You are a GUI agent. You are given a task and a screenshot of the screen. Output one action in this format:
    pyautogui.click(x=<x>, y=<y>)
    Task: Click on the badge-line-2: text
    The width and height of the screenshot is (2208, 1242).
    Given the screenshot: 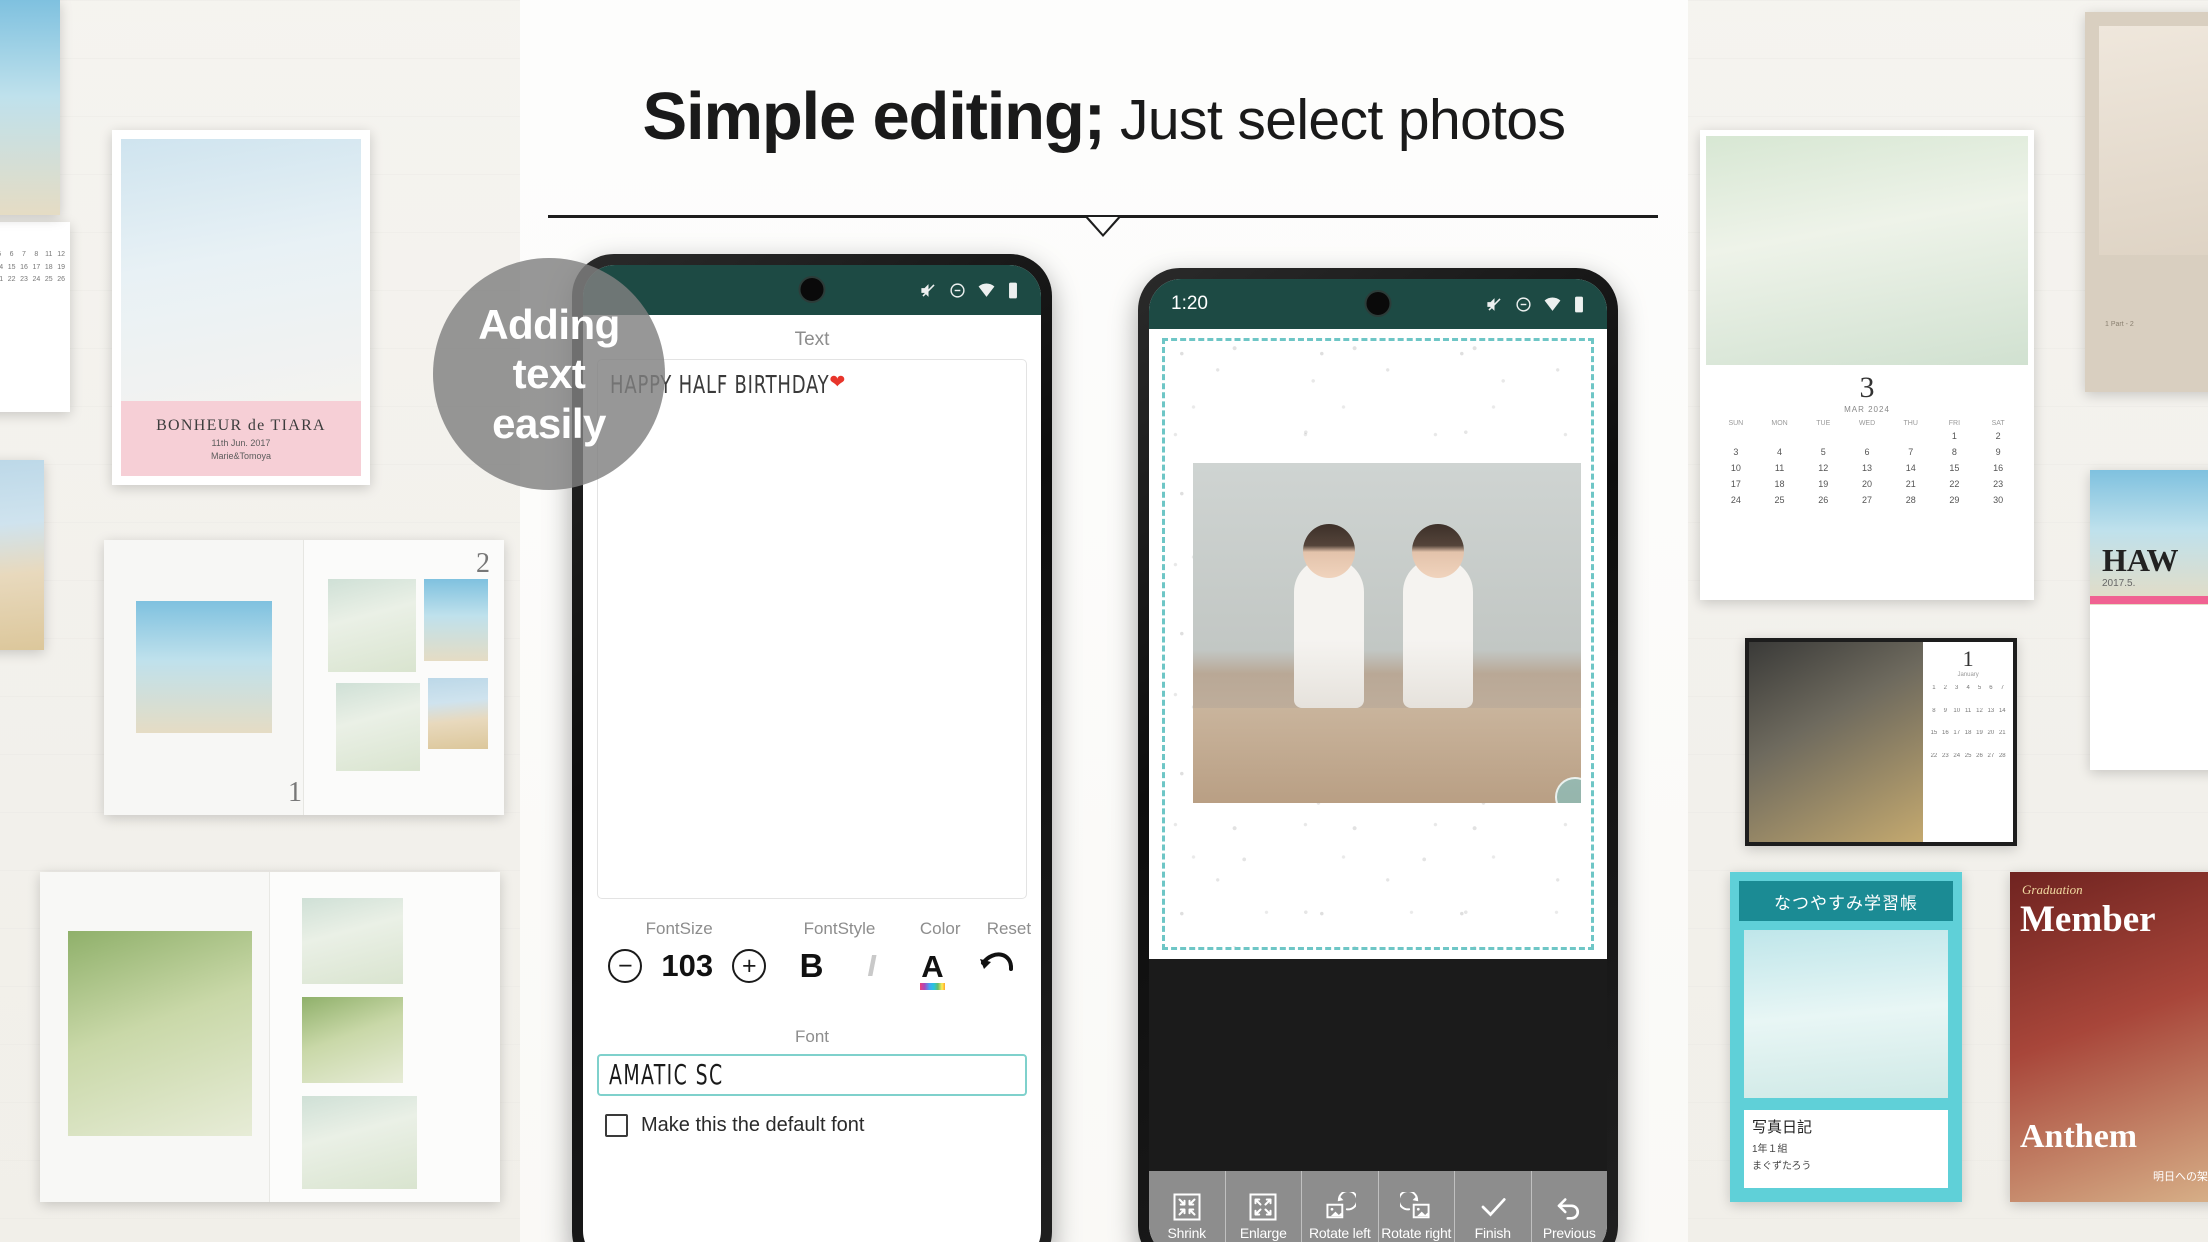 What is the action you would take?
    pyautogui.click(x=549, y=374)
    